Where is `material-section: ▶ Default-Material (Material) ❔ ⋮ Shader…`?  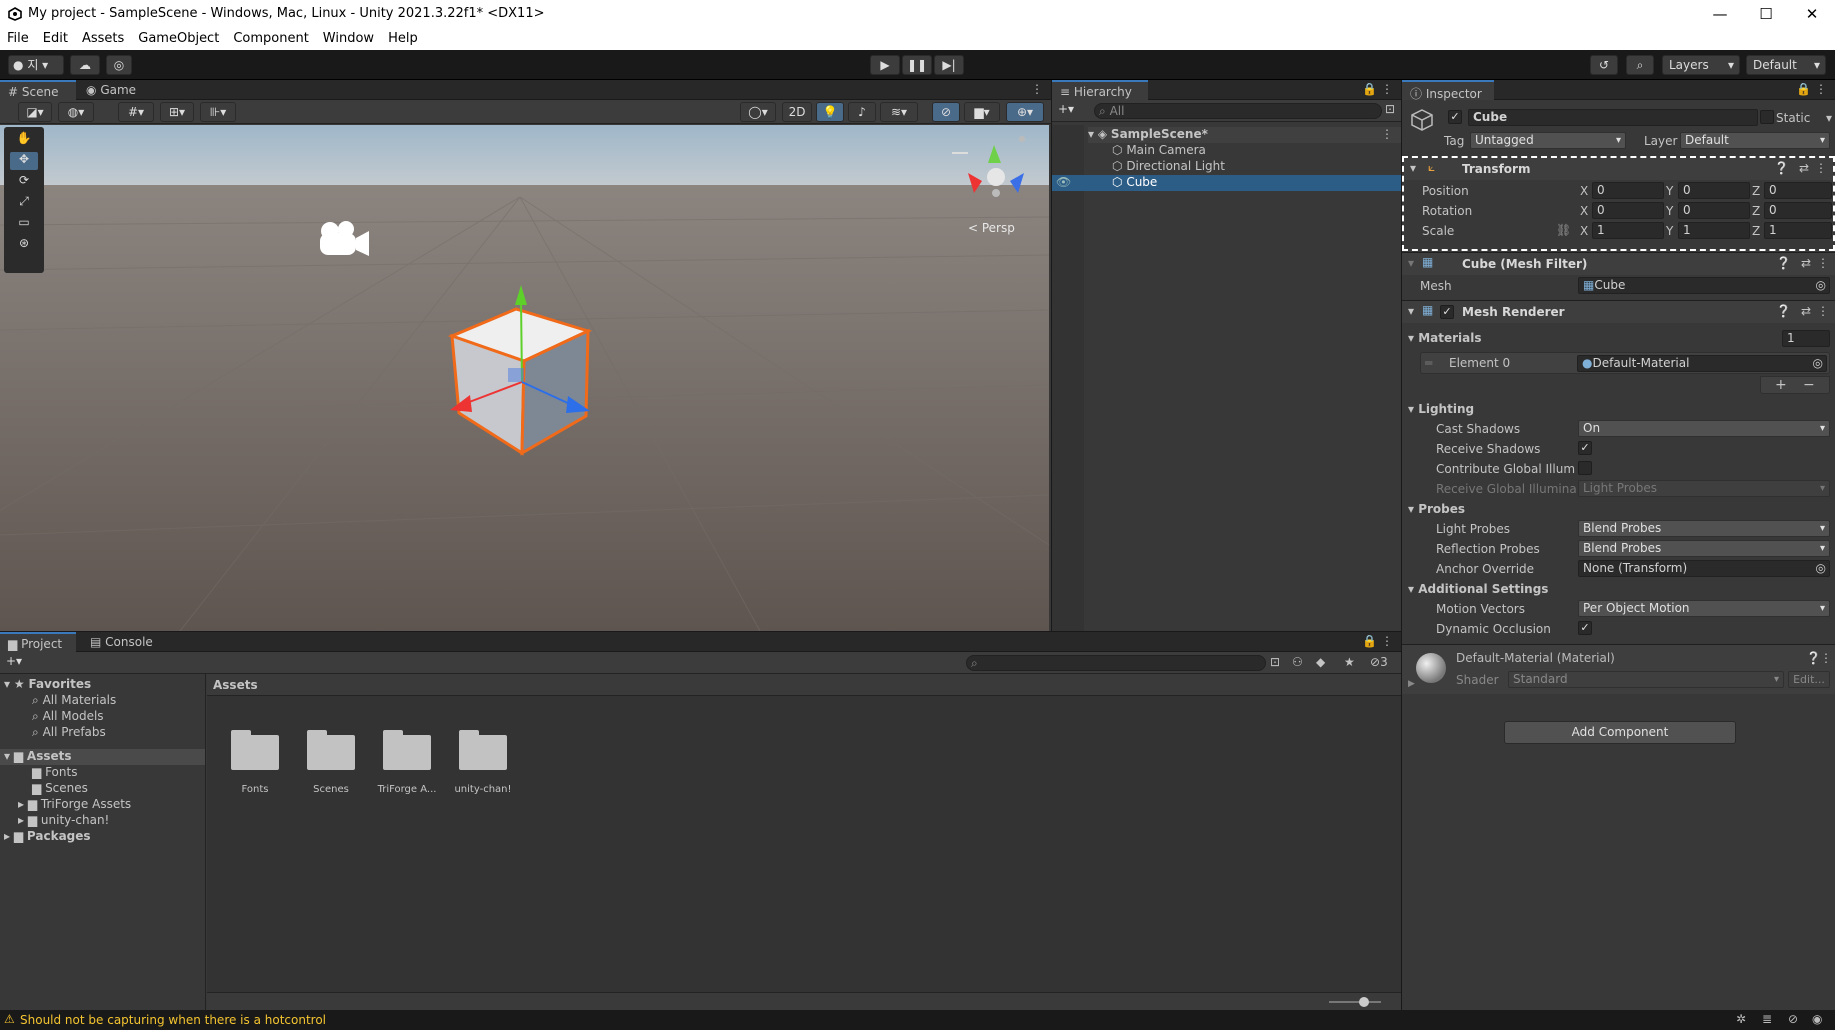
material-section: ▶ Default-Material (Material) ❔ ⋮ Shader… is located at coordinates (1618, 669).